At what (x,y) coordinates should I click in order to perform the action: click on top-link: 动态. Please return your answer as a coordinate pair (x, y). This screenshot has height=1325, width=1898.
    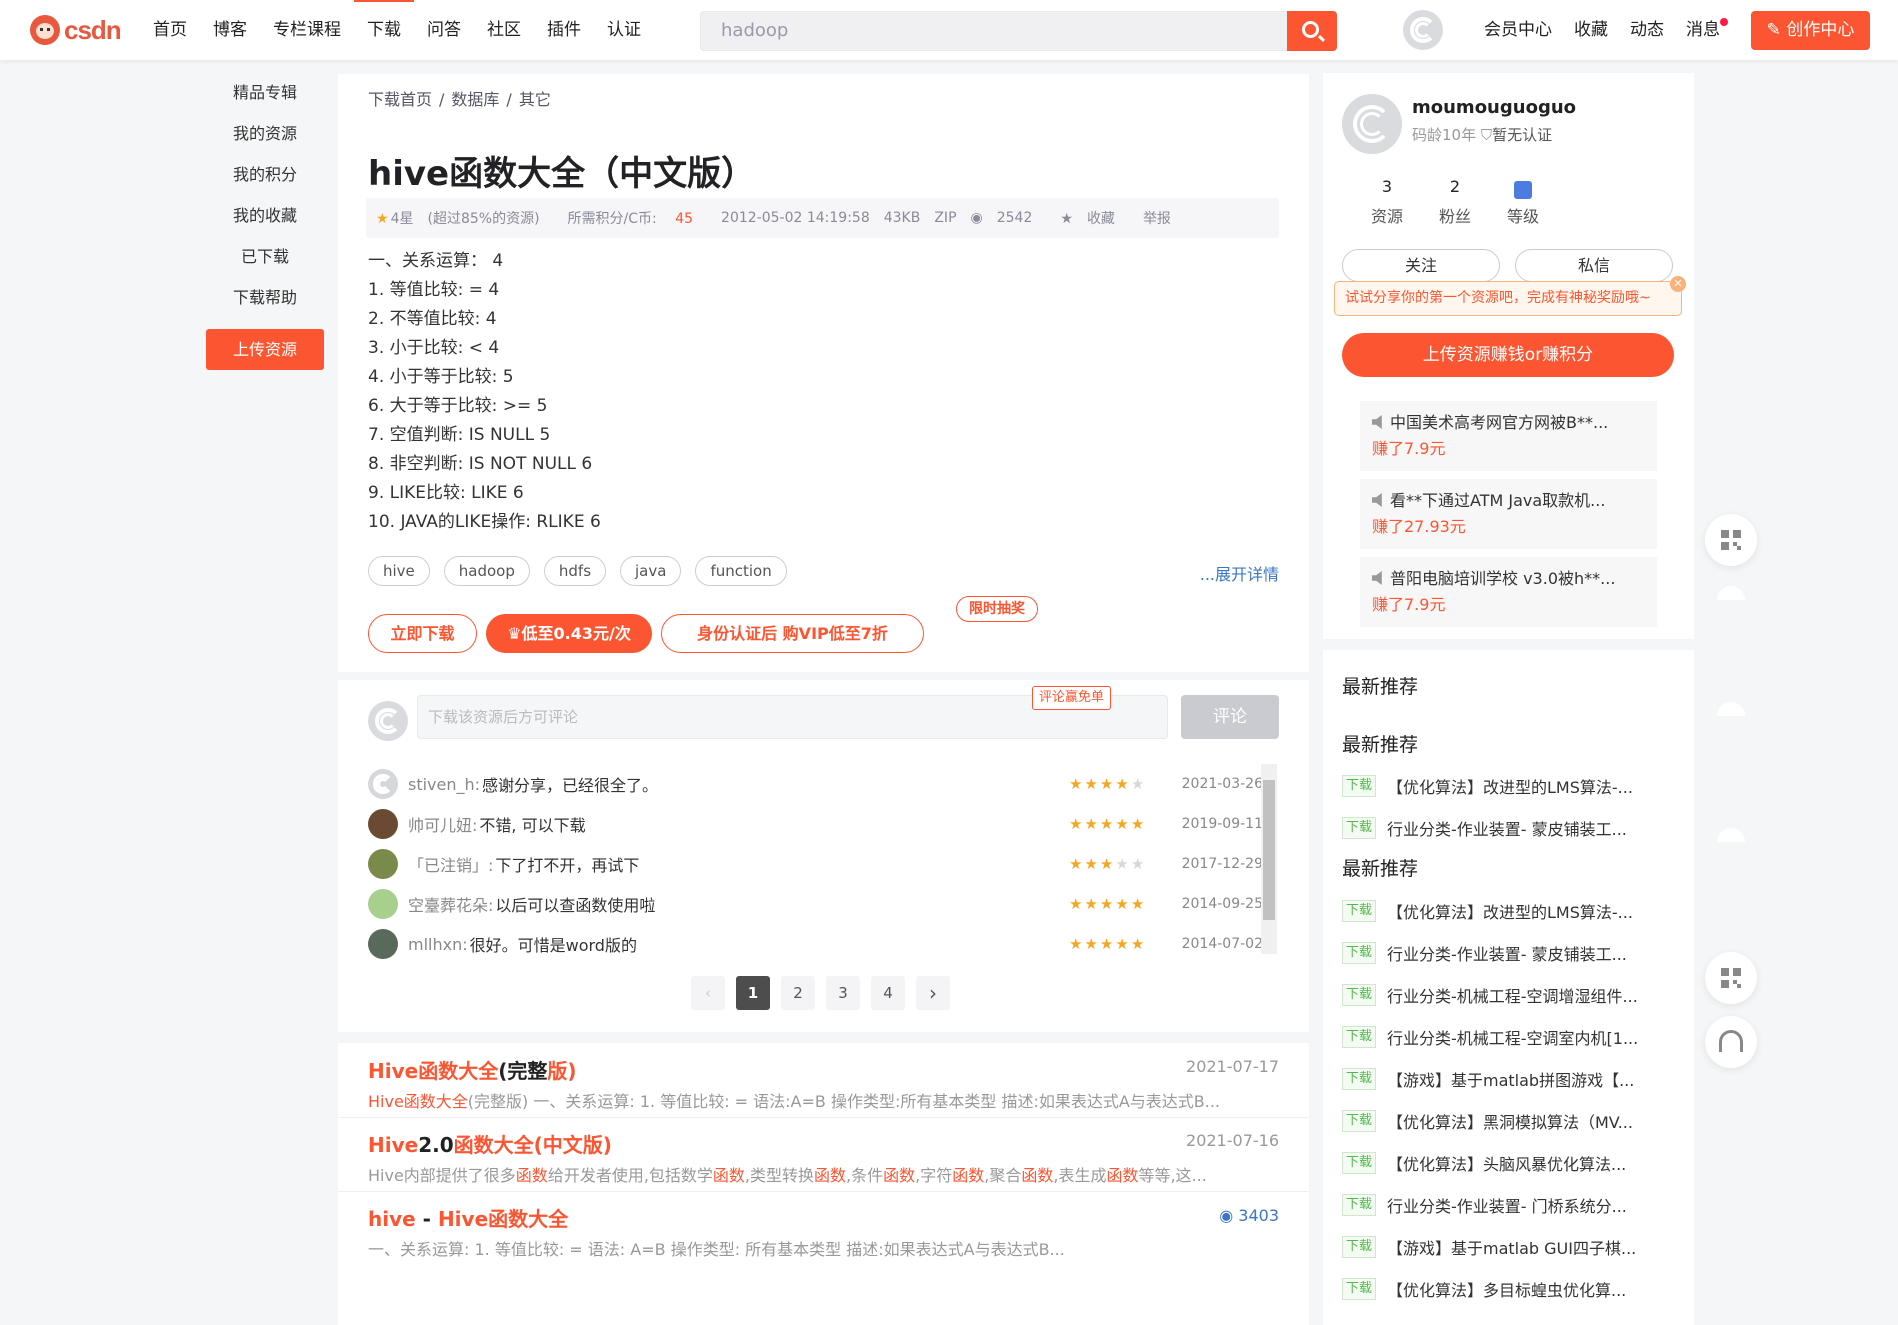
    Looking at the image, I should click on (1647, 30).